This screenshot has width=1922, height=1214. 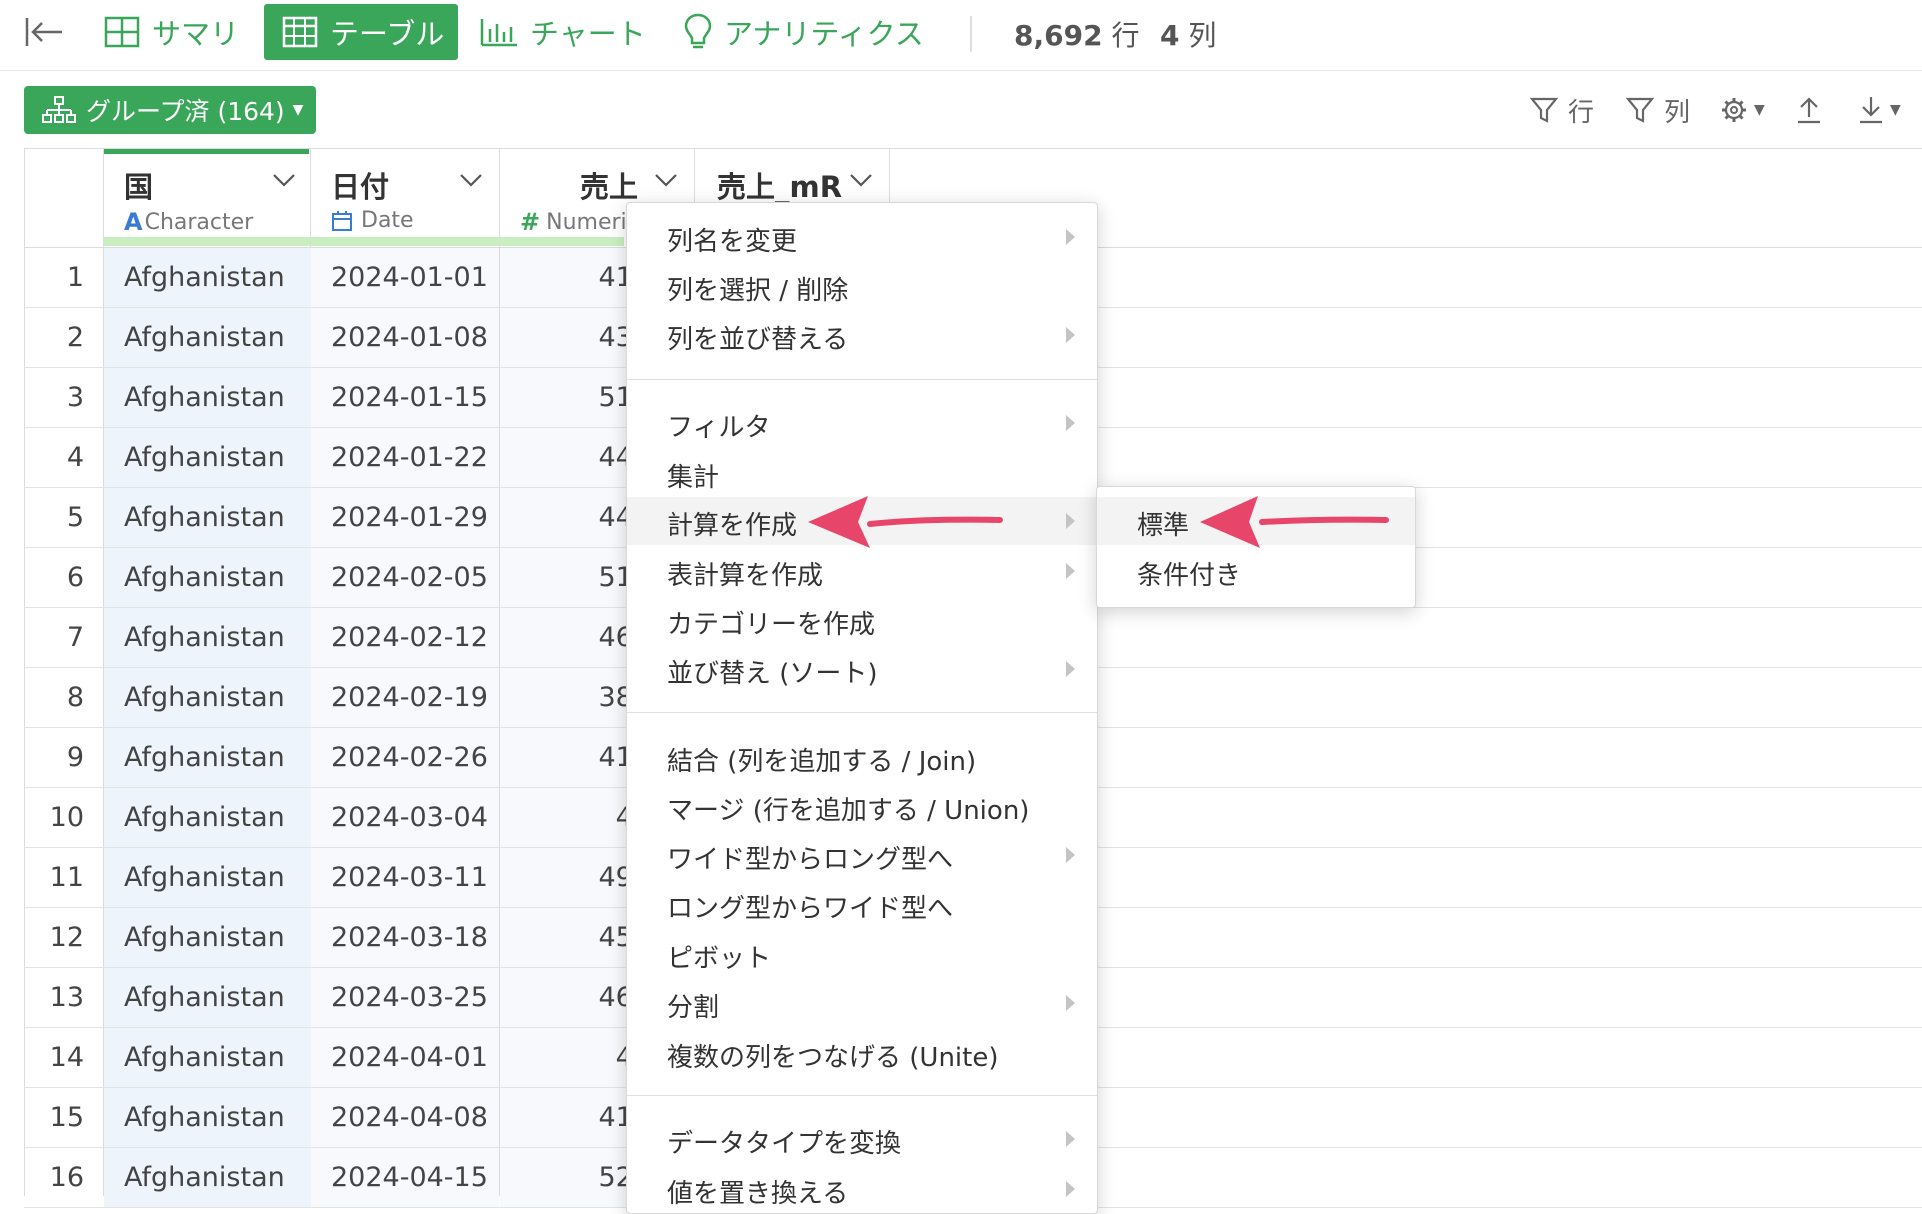 What do you see at coordinates (1058, 35) in the screenshot?
I see `row-count-value: 8,692` at bounding box center [1058, 35].